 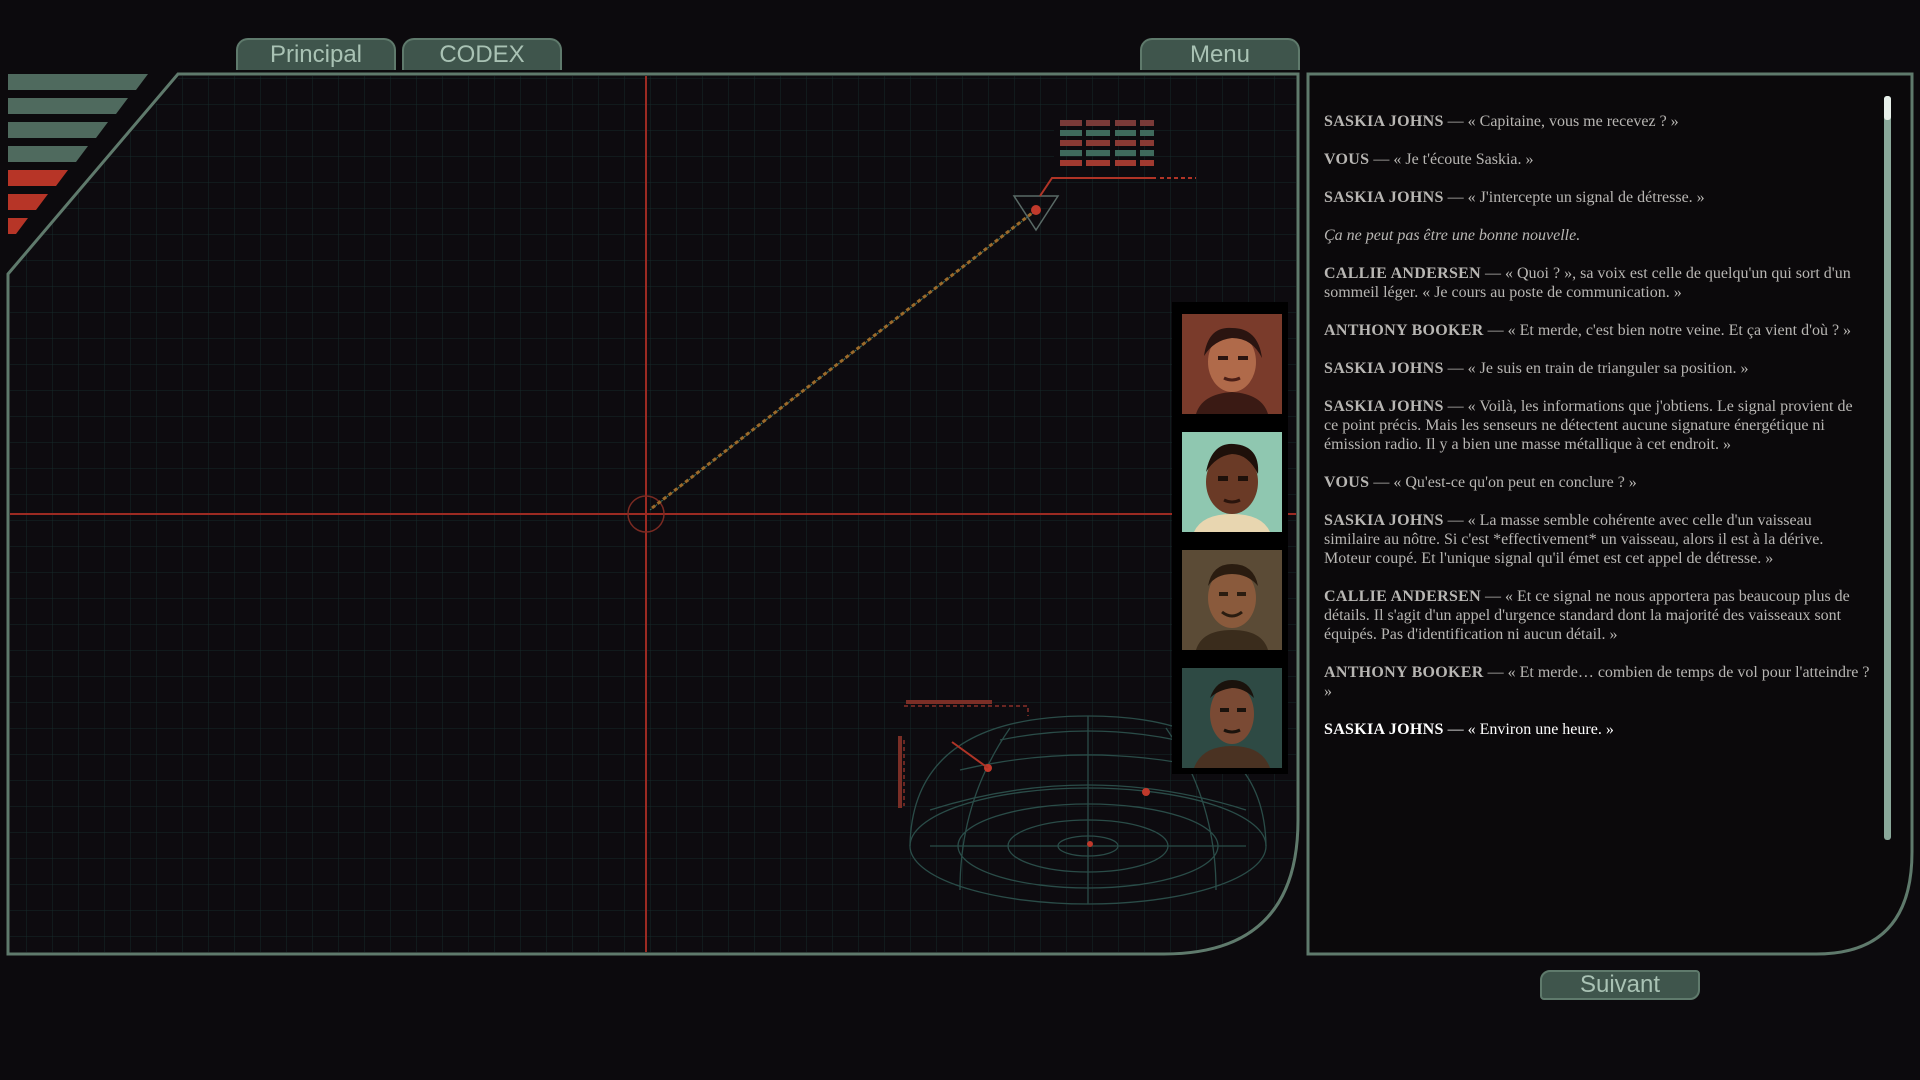 I want to click on dialogue-scroll-thumb, so click(x=1887, y=108).